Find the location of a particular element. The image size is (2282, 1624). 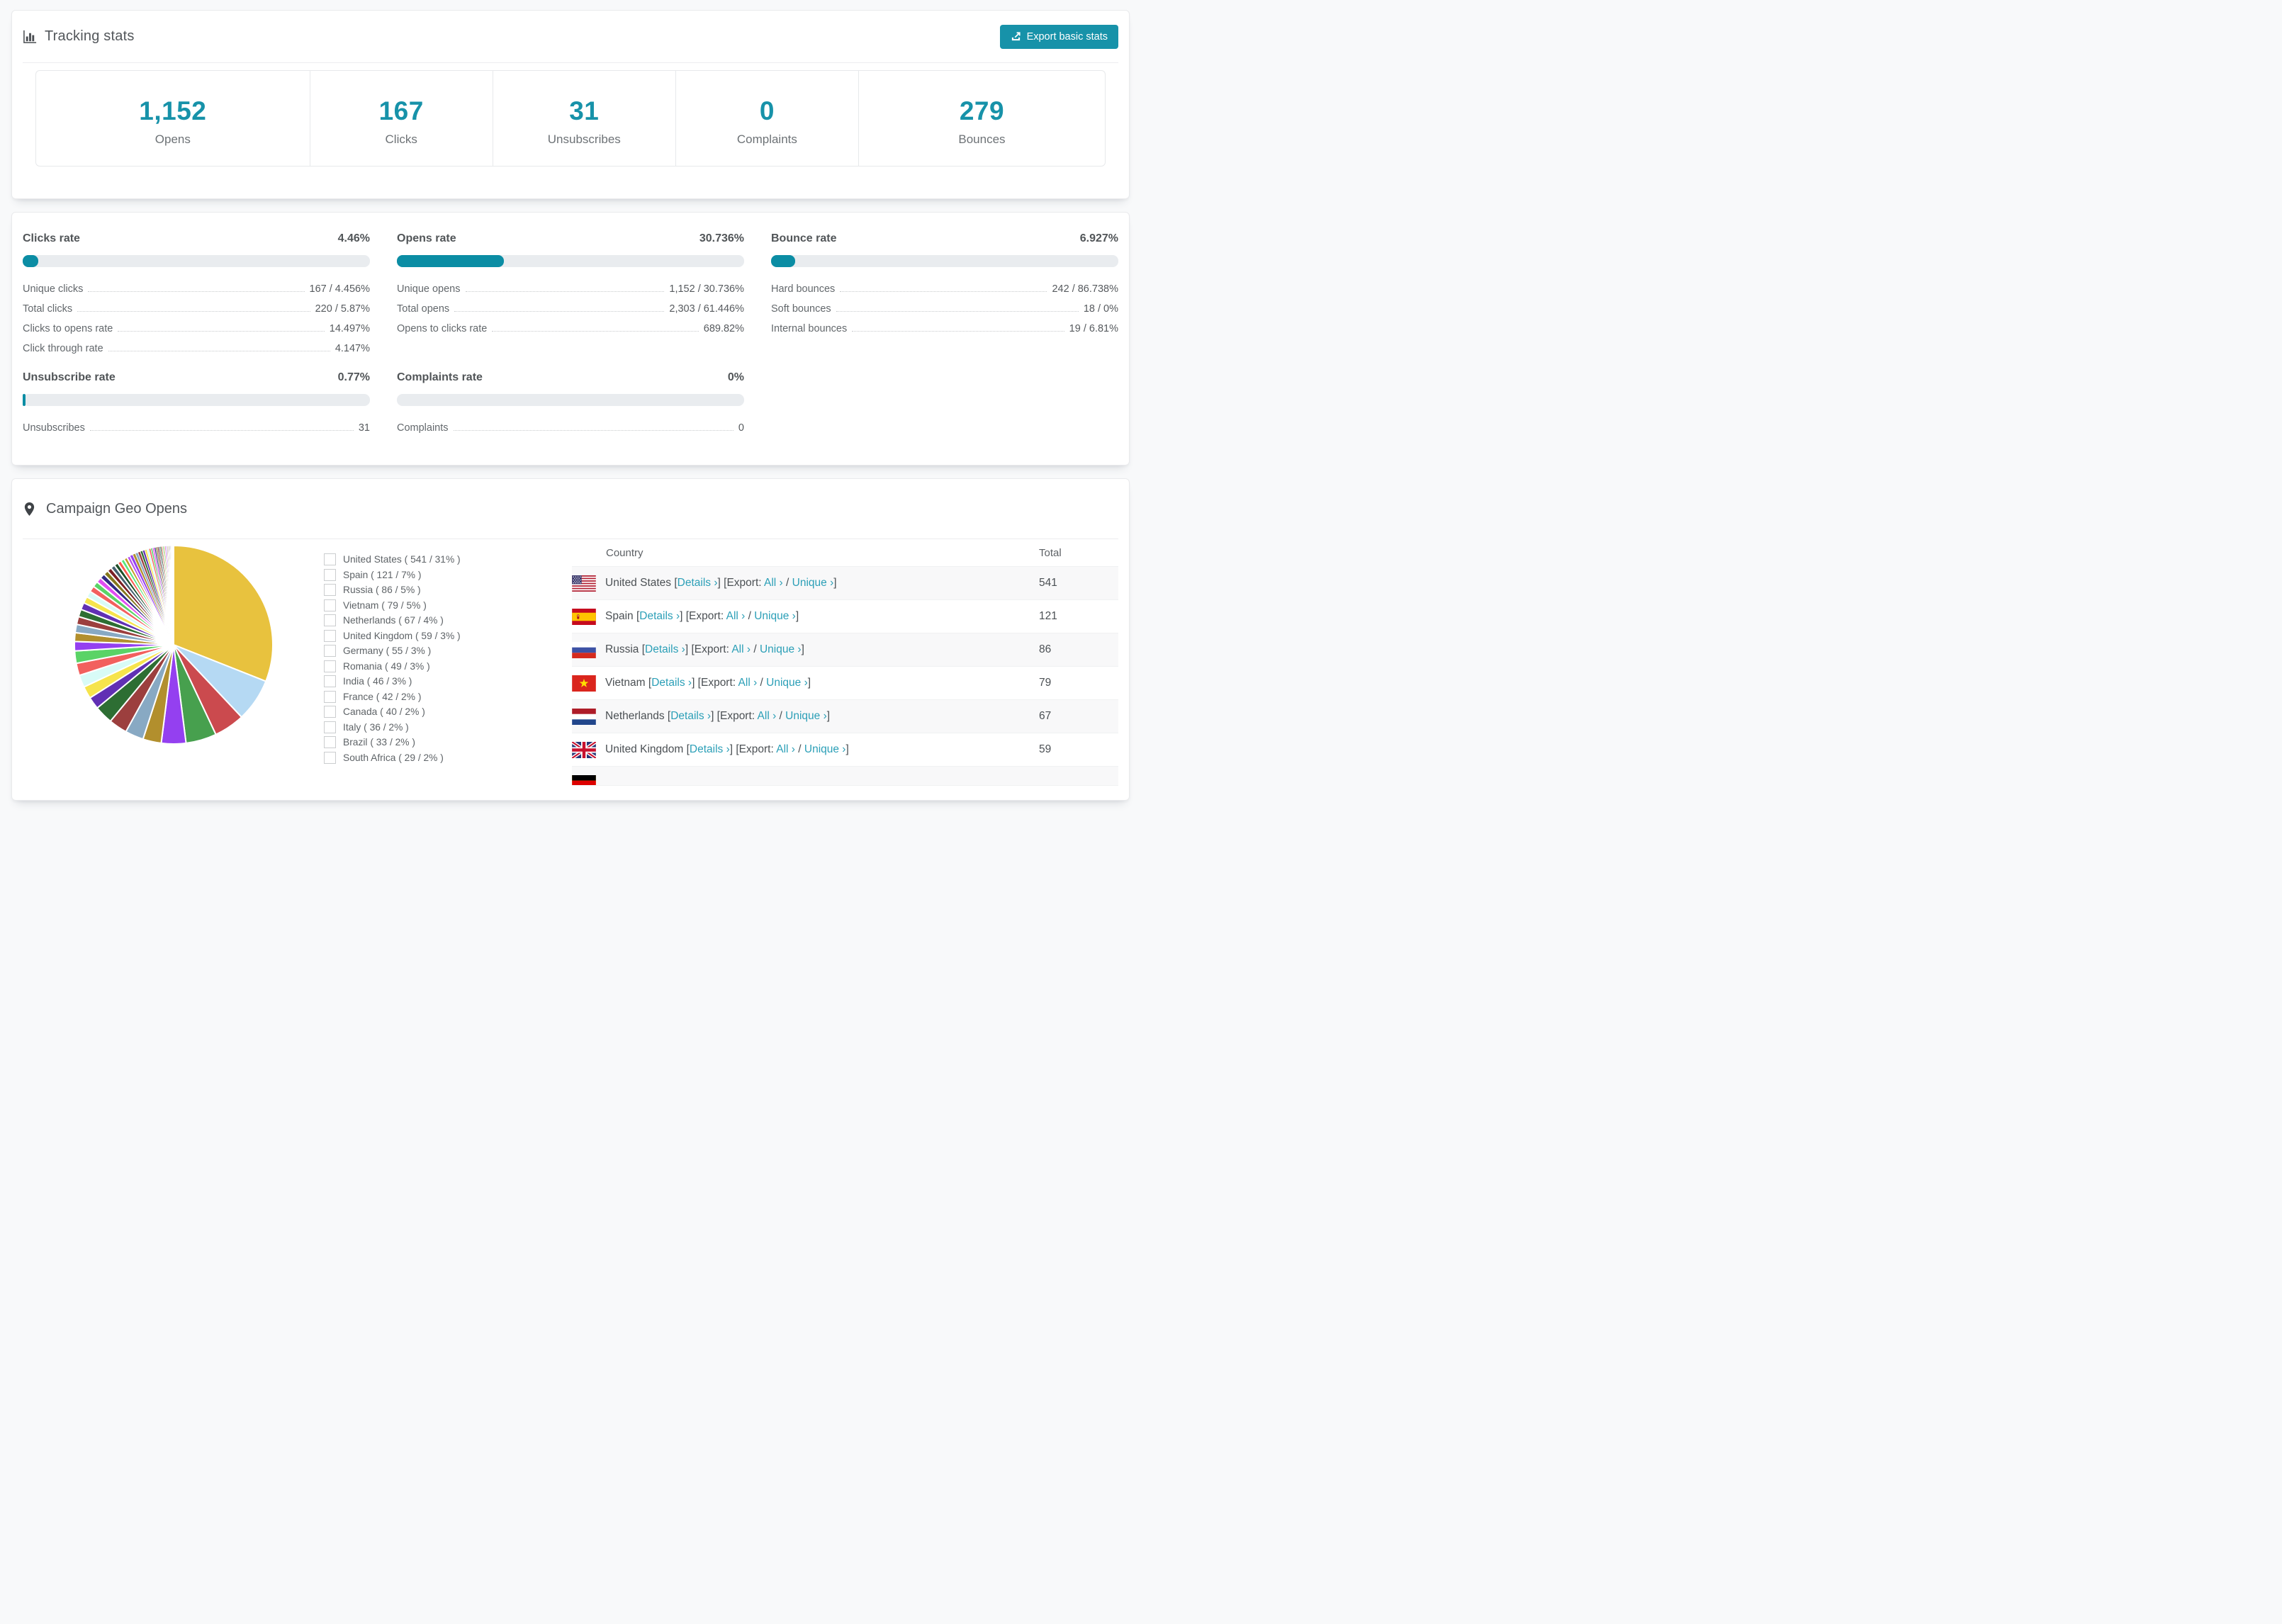

progress-bar is located at coordinates (196, 400).